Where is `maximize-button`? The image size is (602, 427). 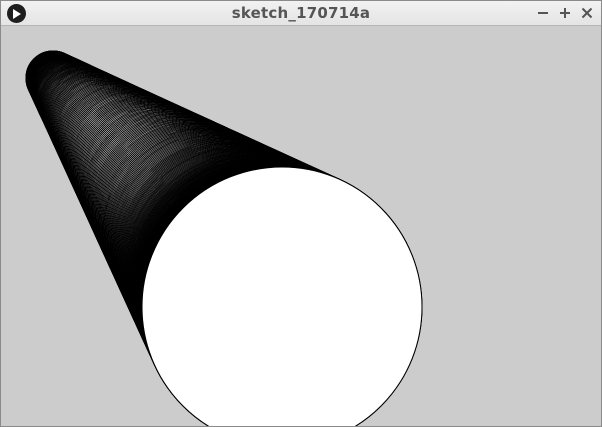
maximize-button is located at coordinates (565, 13).